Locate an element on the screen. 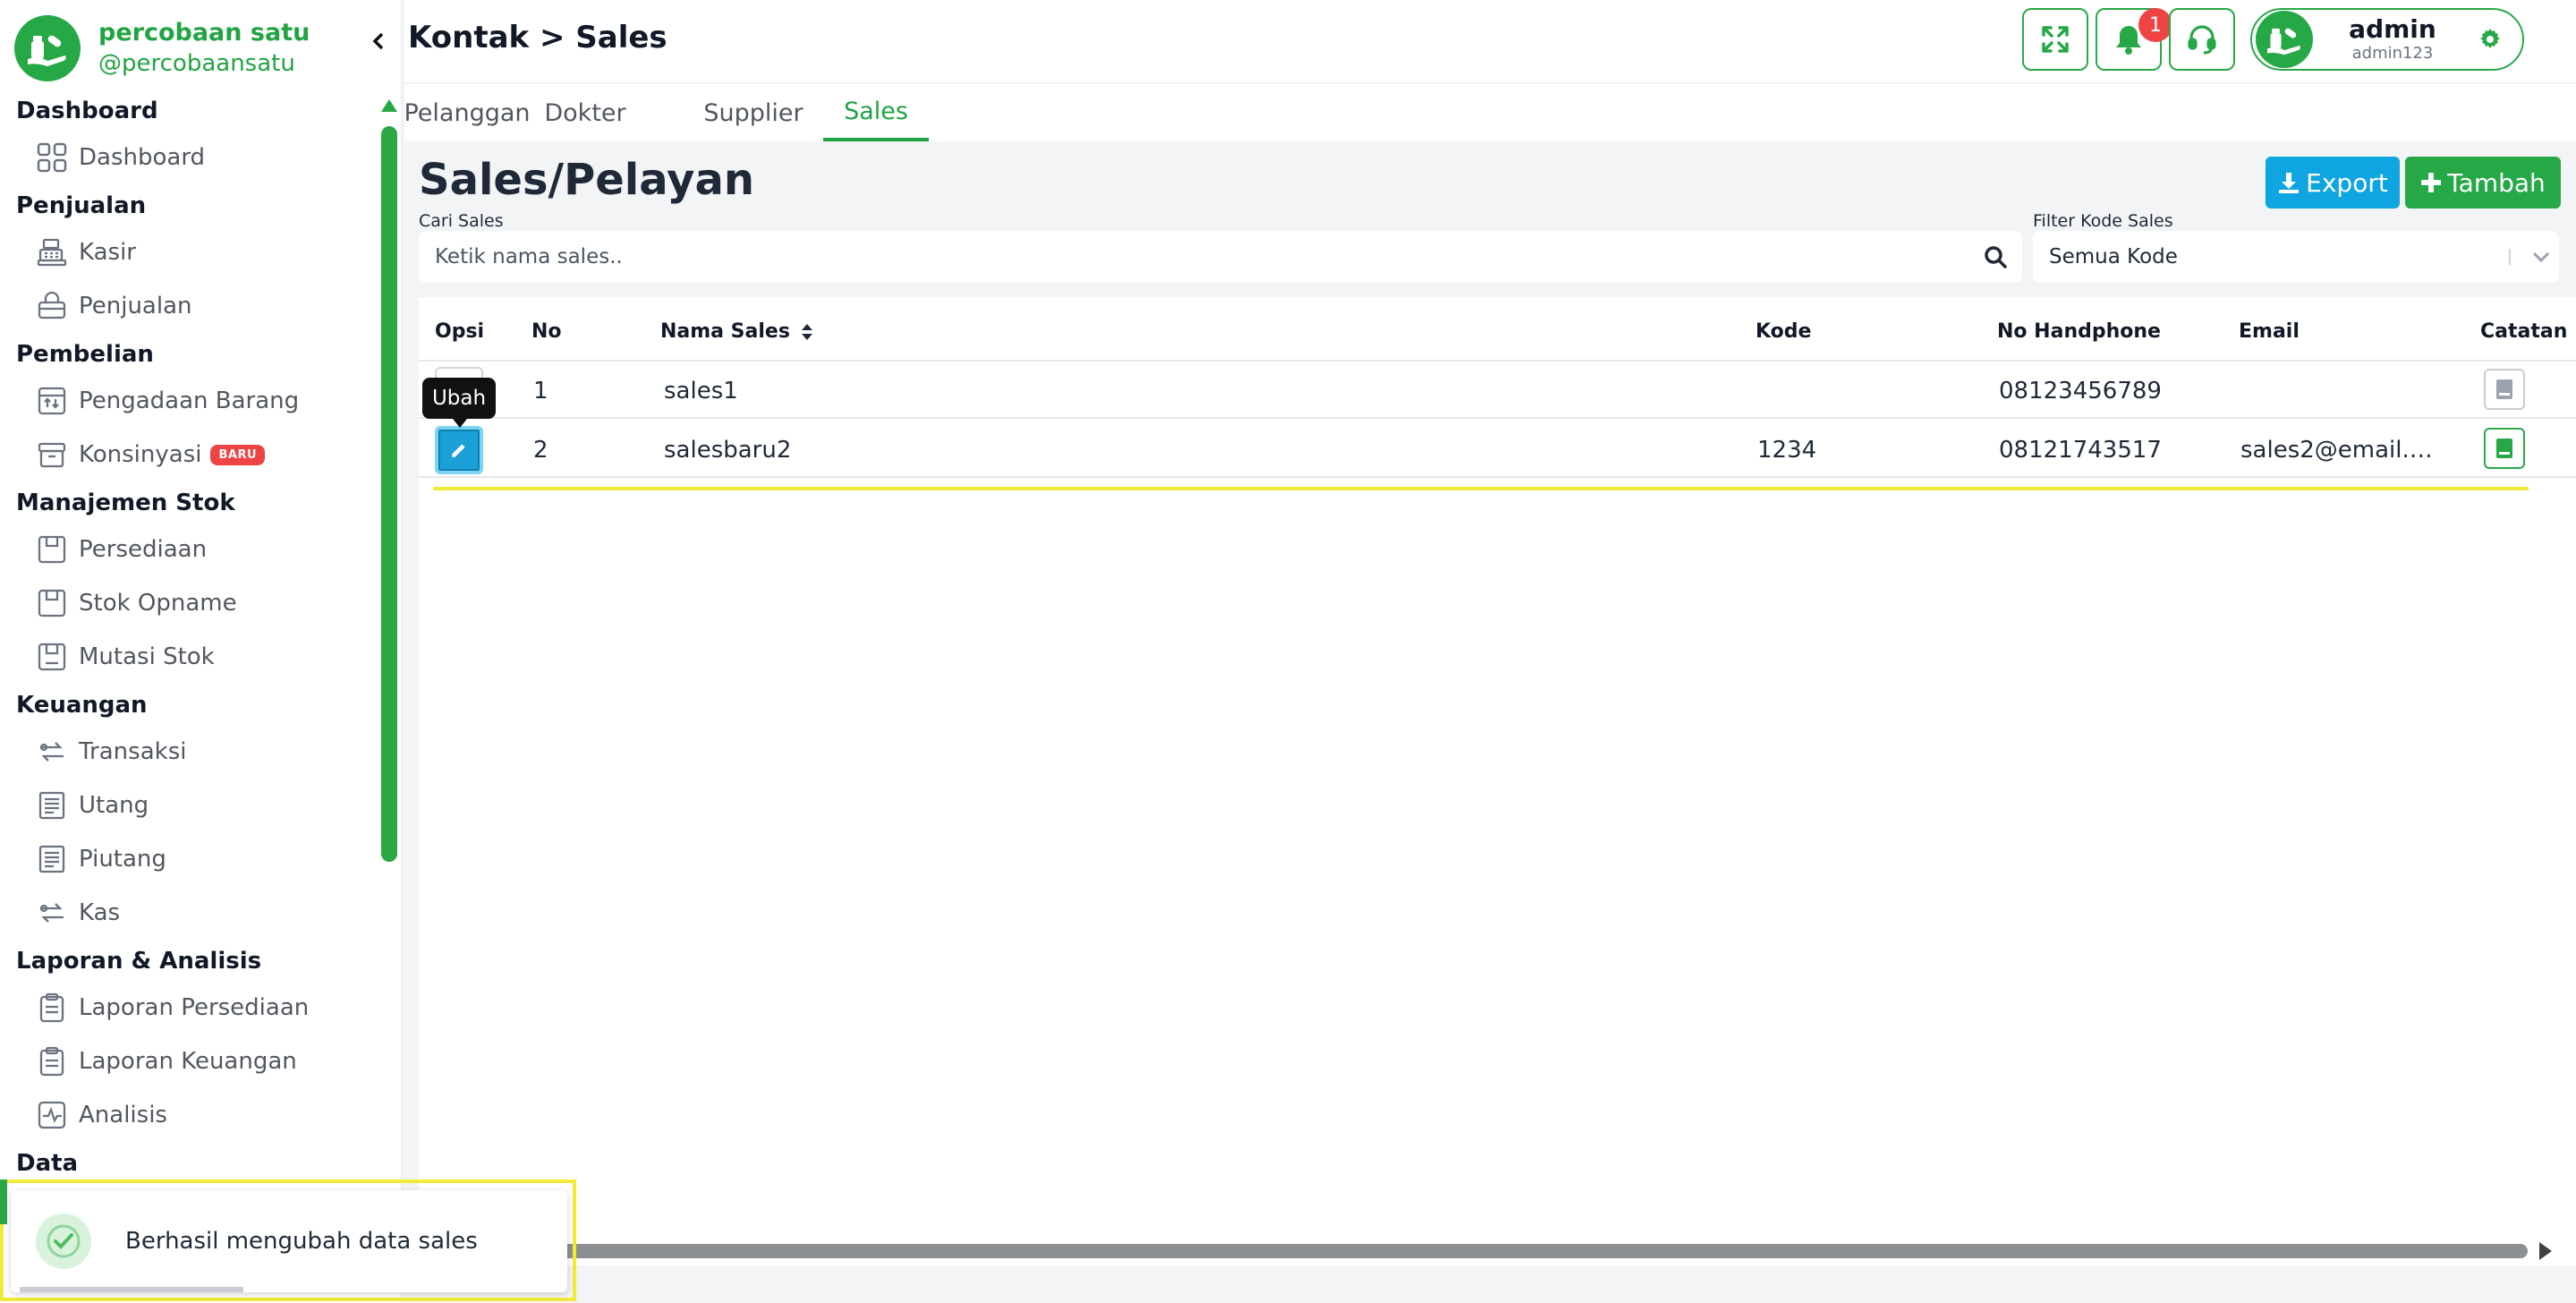  brand-name: percobaan satu is located at coordinates (204, 33).